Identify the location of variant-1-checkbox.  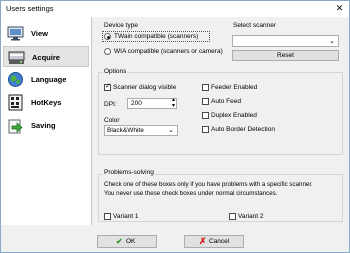
(107, 216).